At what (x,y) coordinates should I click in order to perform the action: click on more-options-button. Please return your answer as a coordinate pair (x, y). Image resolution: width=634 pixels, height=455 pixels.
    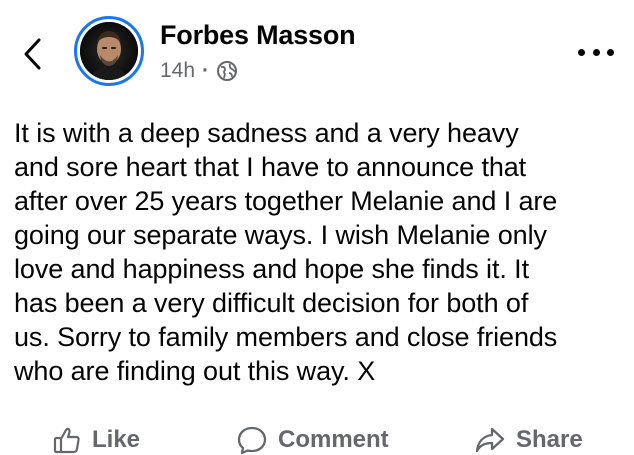
    Looking at the image, I should click on (596, 52).